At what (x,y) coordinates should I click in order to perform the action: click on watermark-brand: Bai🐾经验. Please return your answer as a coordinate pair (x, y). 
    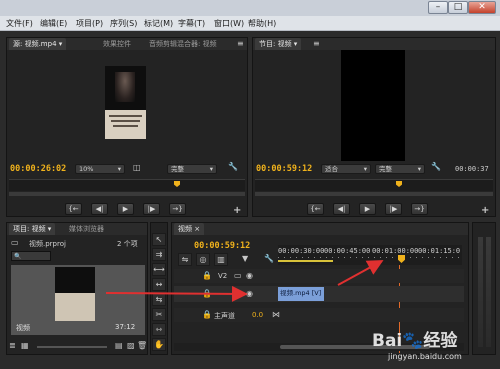
    Looking at the image, I should click on (415, 341).